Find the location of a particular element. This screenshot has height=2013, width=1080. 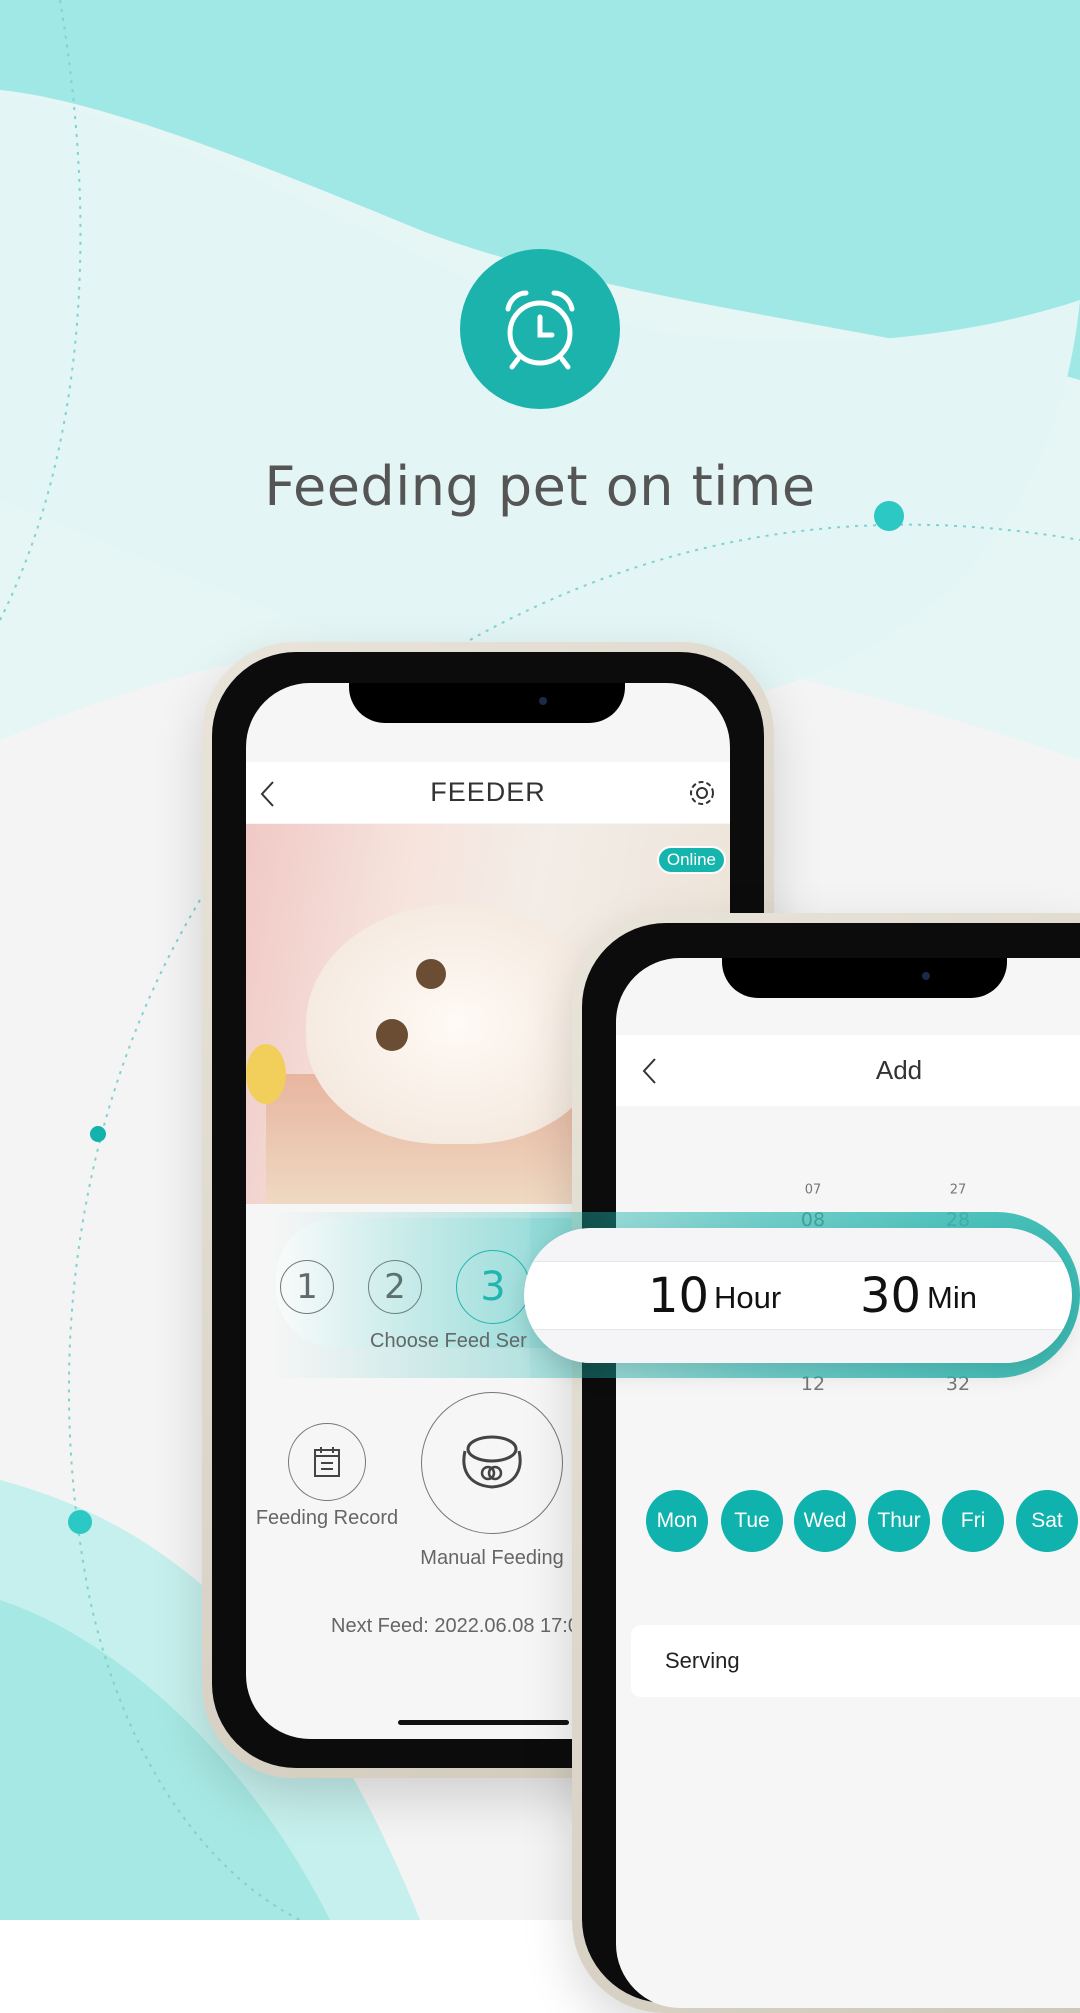

hour-value: 10 is located at coordinates (679, 1296).